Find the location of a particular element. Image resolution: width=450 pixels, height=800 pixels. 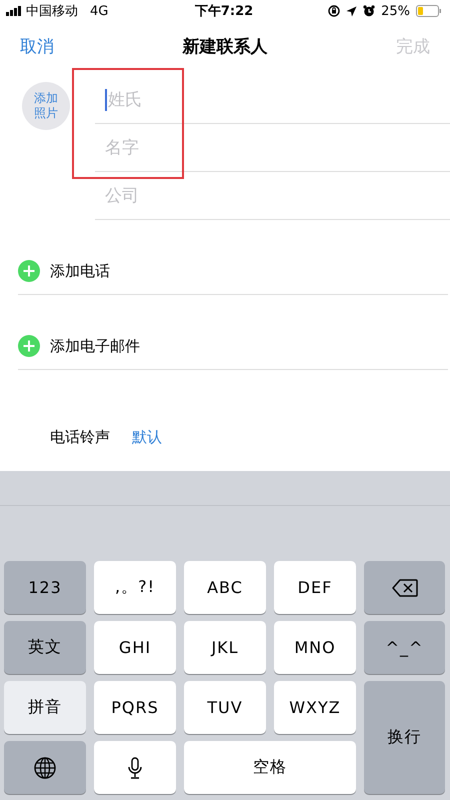

letter-key: DEF is located at coordinates (315, 587).